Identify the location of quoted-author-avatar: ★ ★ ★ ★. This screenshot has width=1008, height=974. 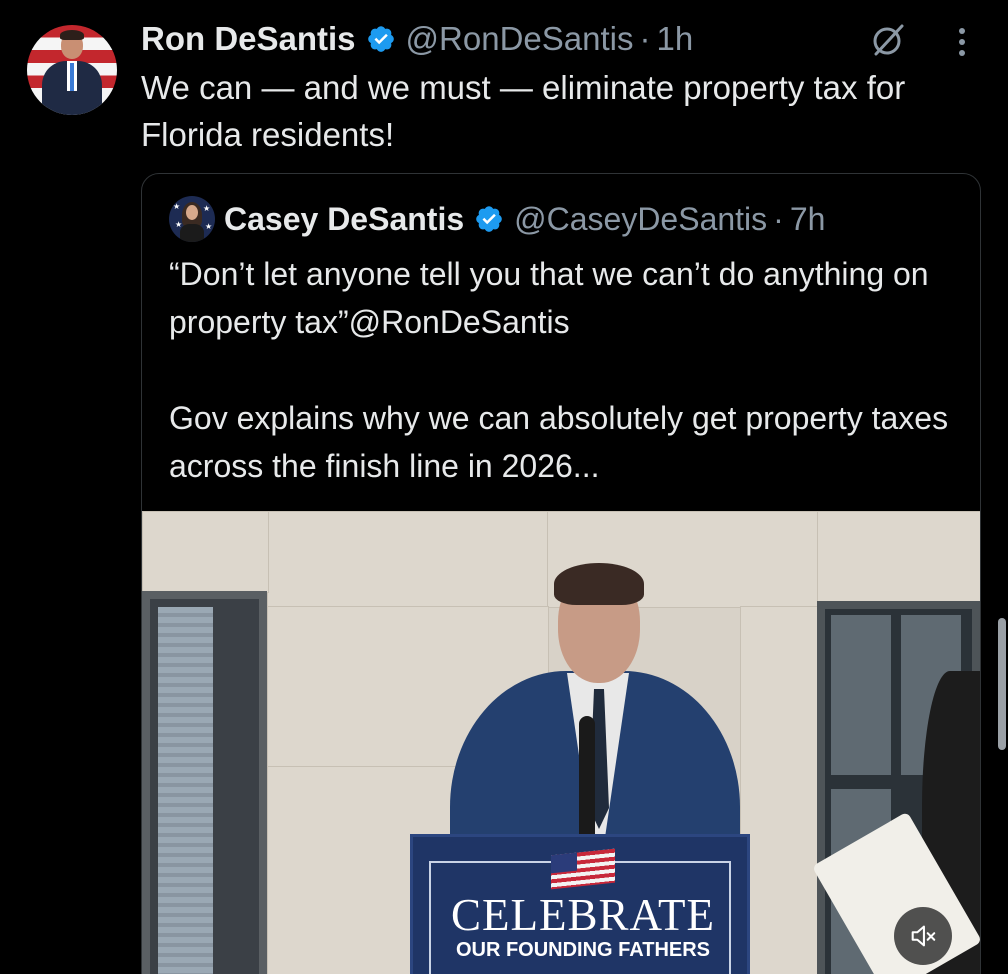
(192, 219).